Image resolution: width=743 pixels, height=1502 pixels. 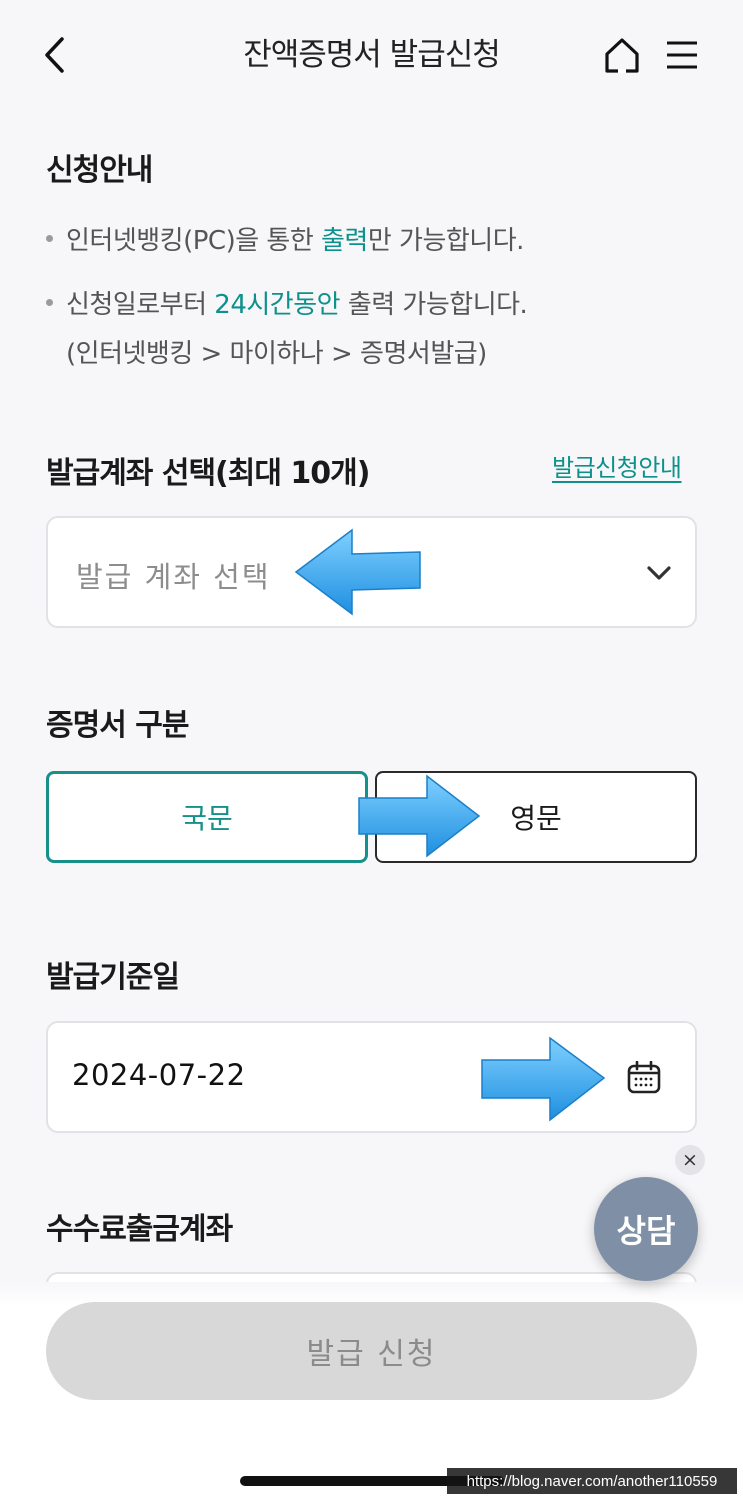 I want to click on cert-type-title: 증명서 구분, so click(x=117, y=725).